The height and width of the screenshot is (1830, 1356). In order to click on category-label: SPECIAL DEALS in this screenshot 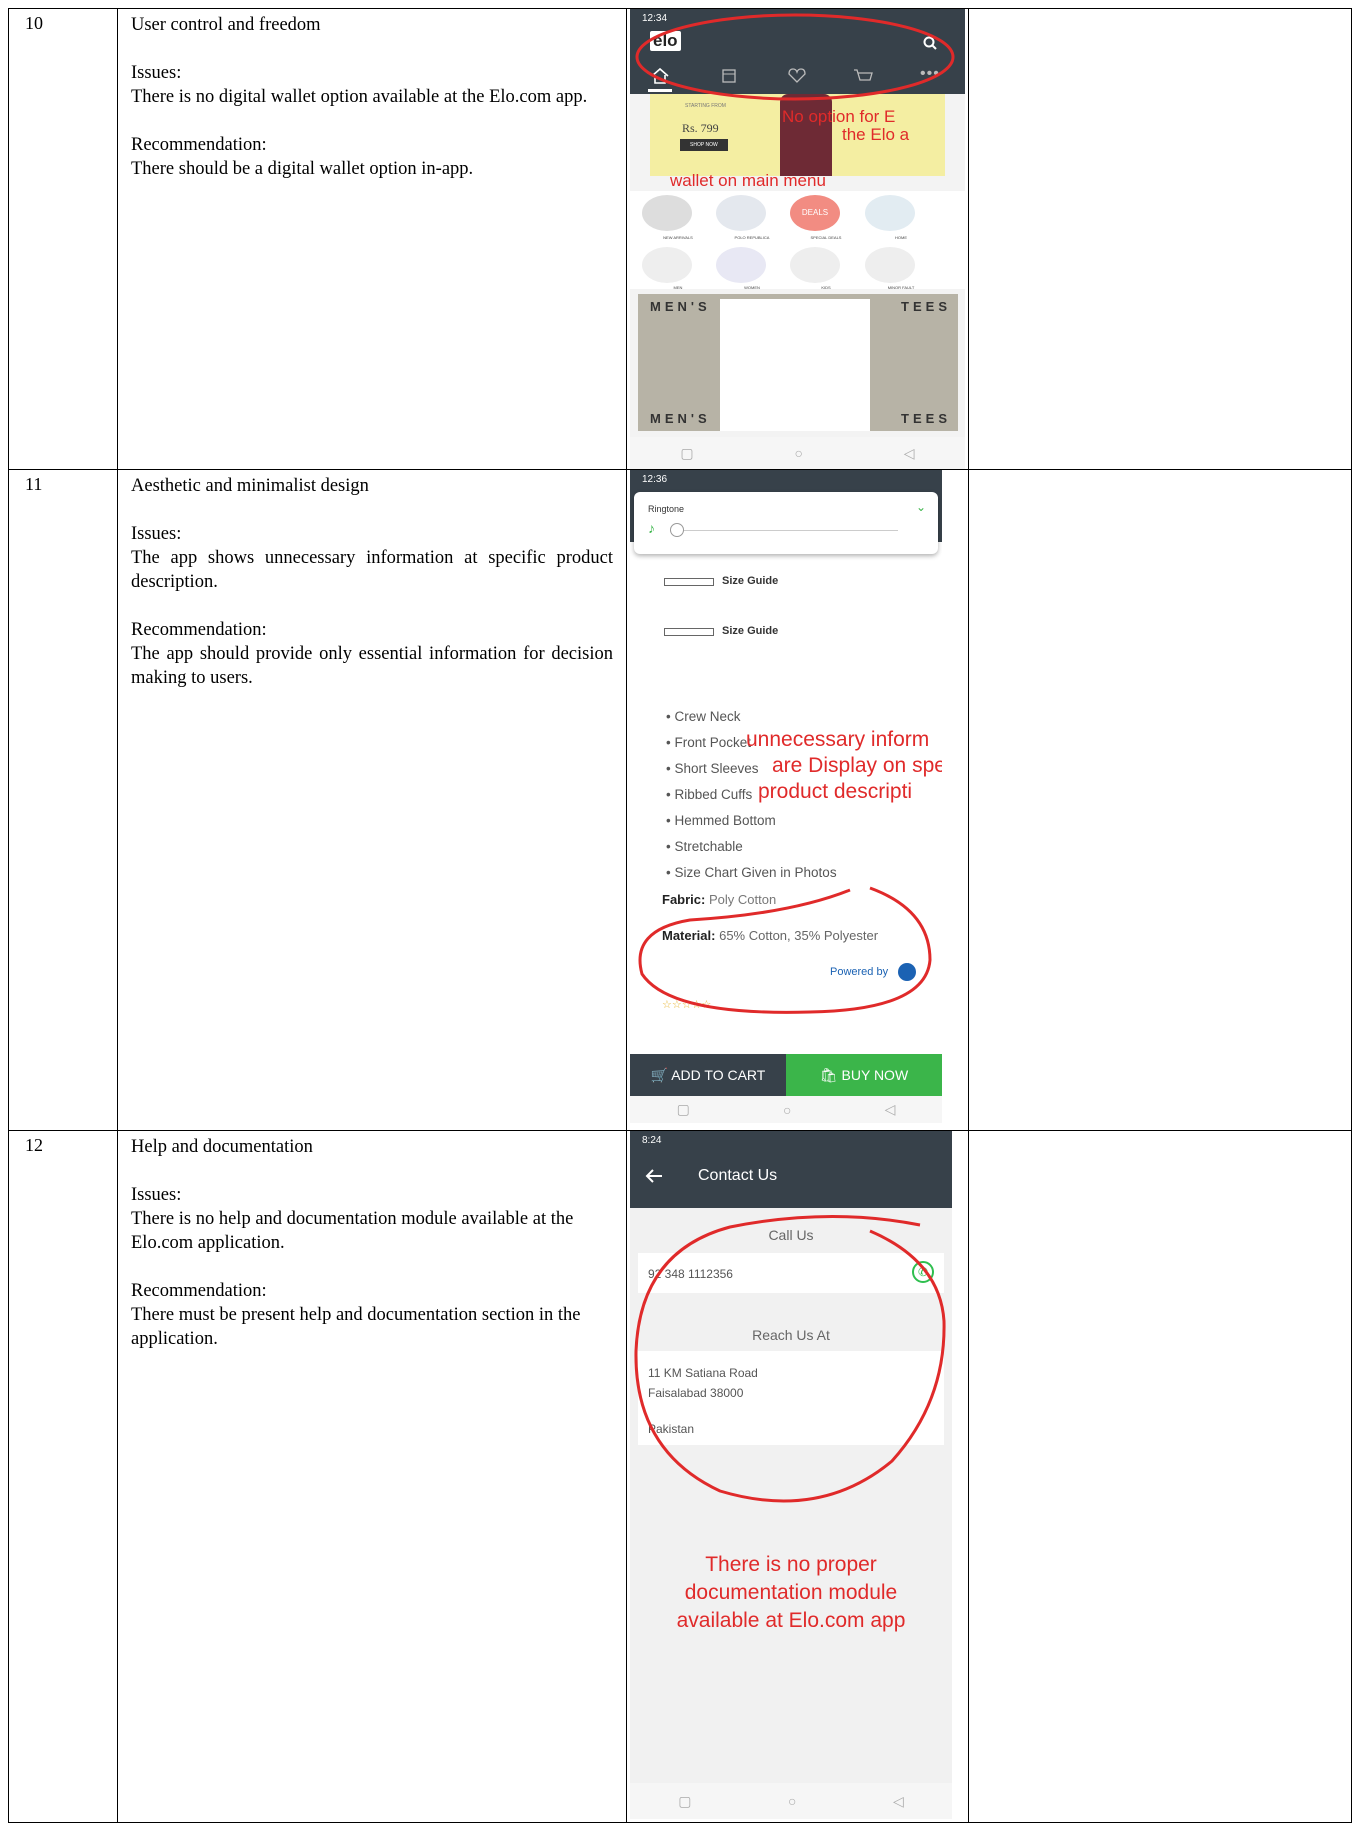, I will do `click(826, 237)`.